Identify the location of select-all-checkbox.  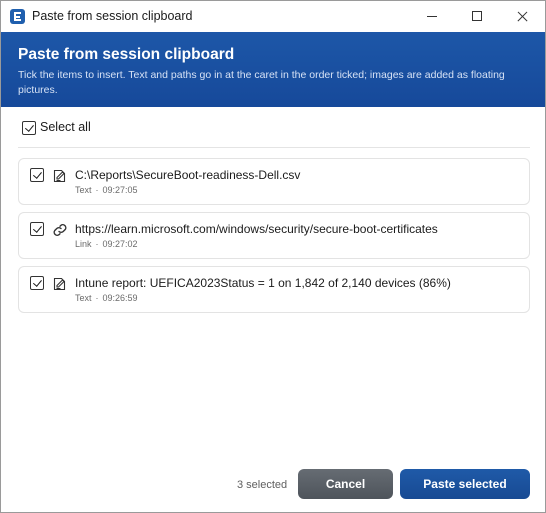
(29, 128).